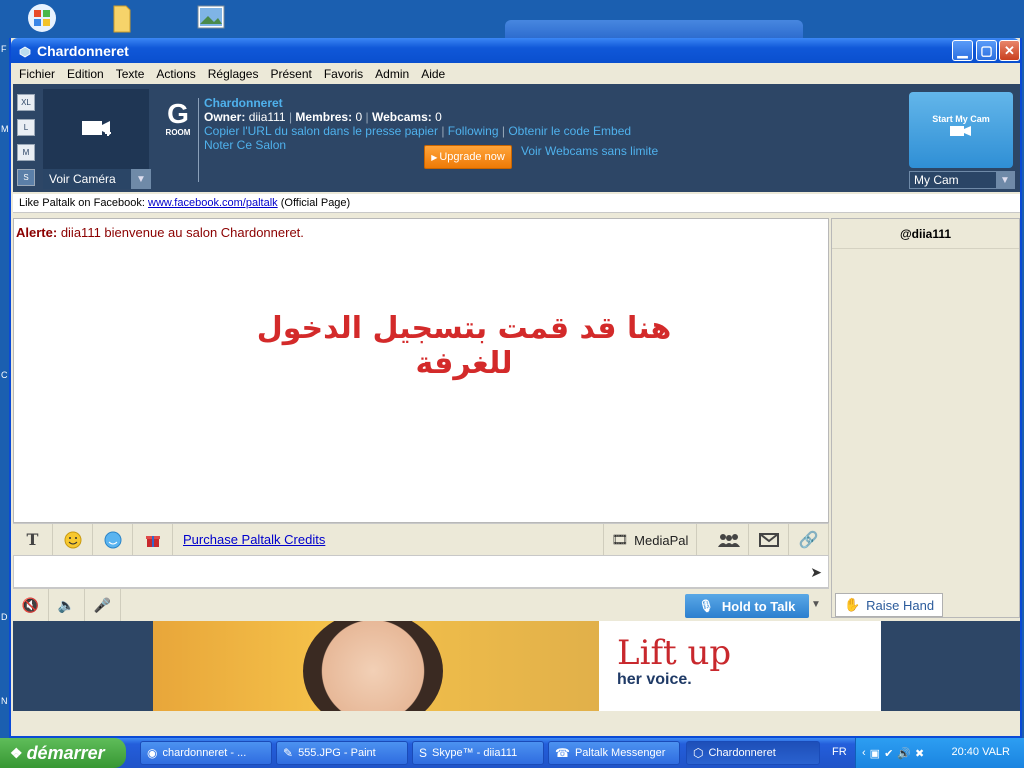 The image size is (1024, 768). I want to click on emoticon-icon, so click(73, 539).